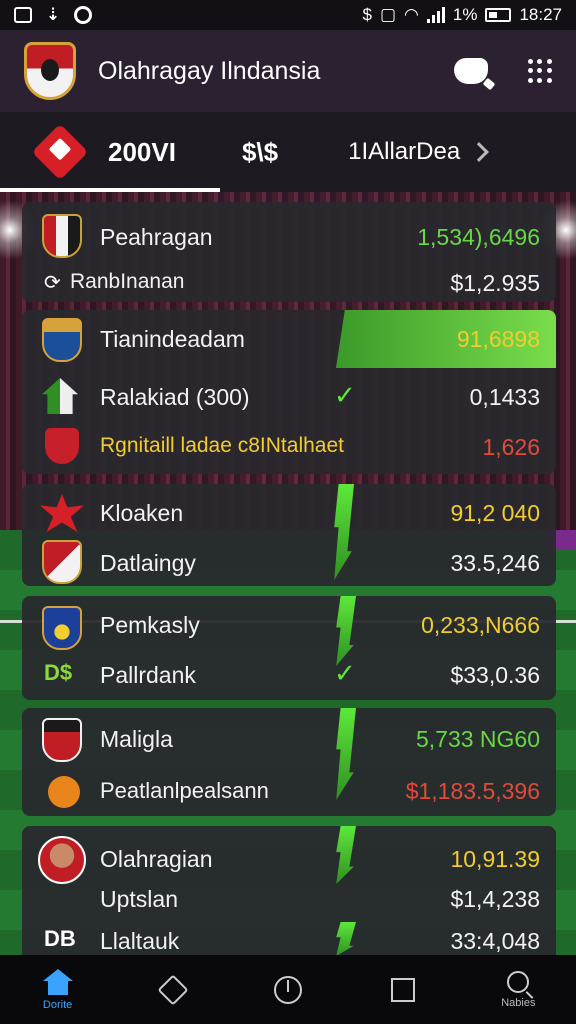  What do you see at coordinates (478, 237) in the screenshot?
I see `row-value: 1,534),6496` at bounding box center [478, 237].